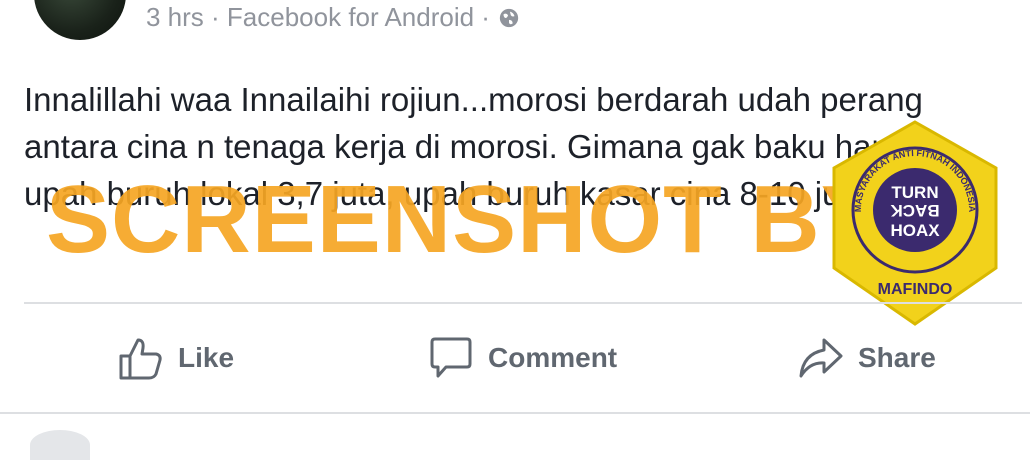  I want to click on svg-text: MAFINDO, so click(915, 289).